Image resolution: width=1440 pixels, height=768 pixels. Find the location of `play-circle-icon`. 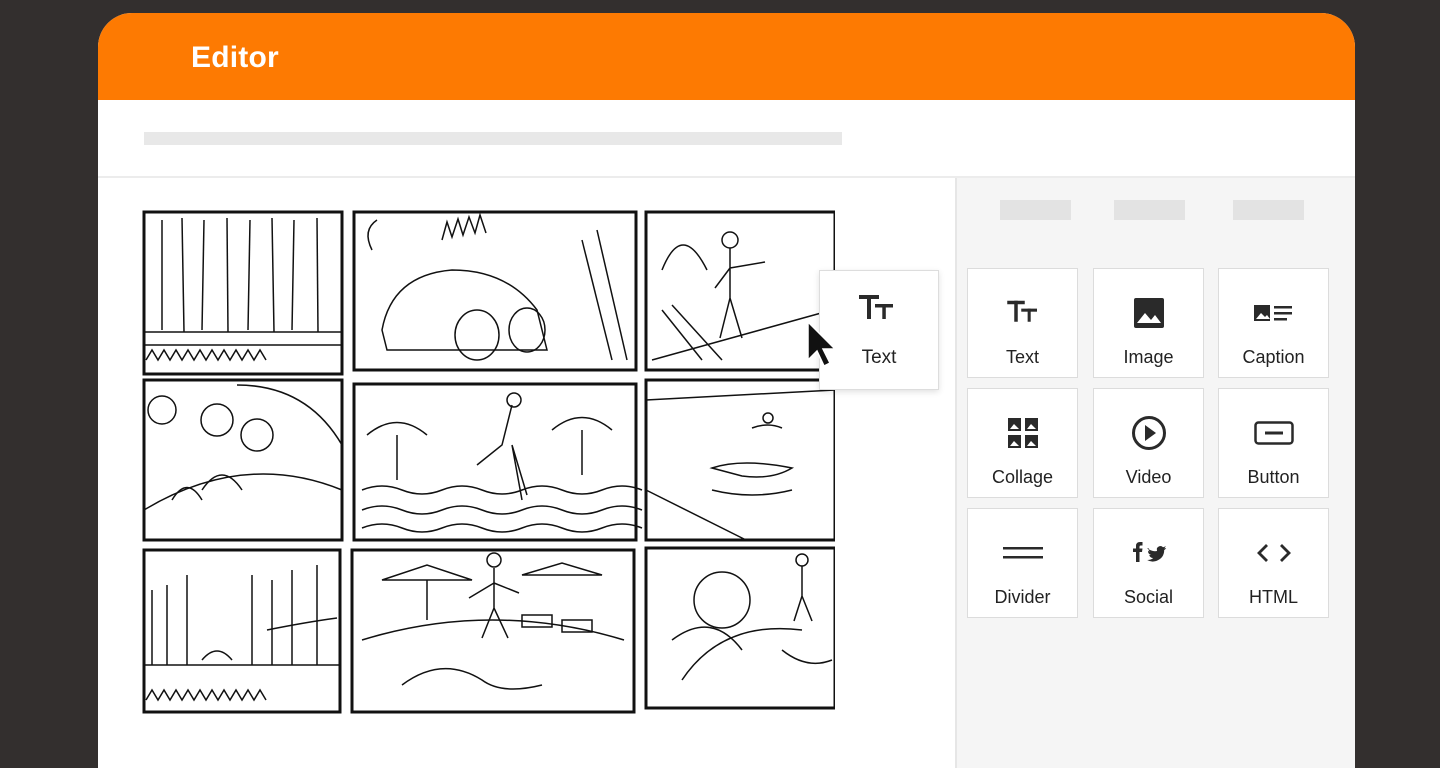

play-circle-icon is located at coordinates (1148, 433).